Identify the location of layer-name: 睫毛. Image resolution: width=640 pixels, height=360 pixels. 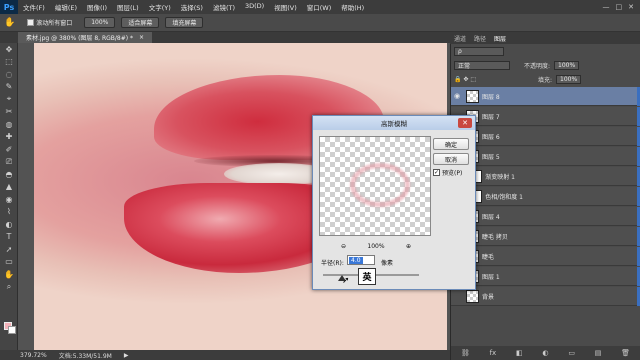
(488, 257).